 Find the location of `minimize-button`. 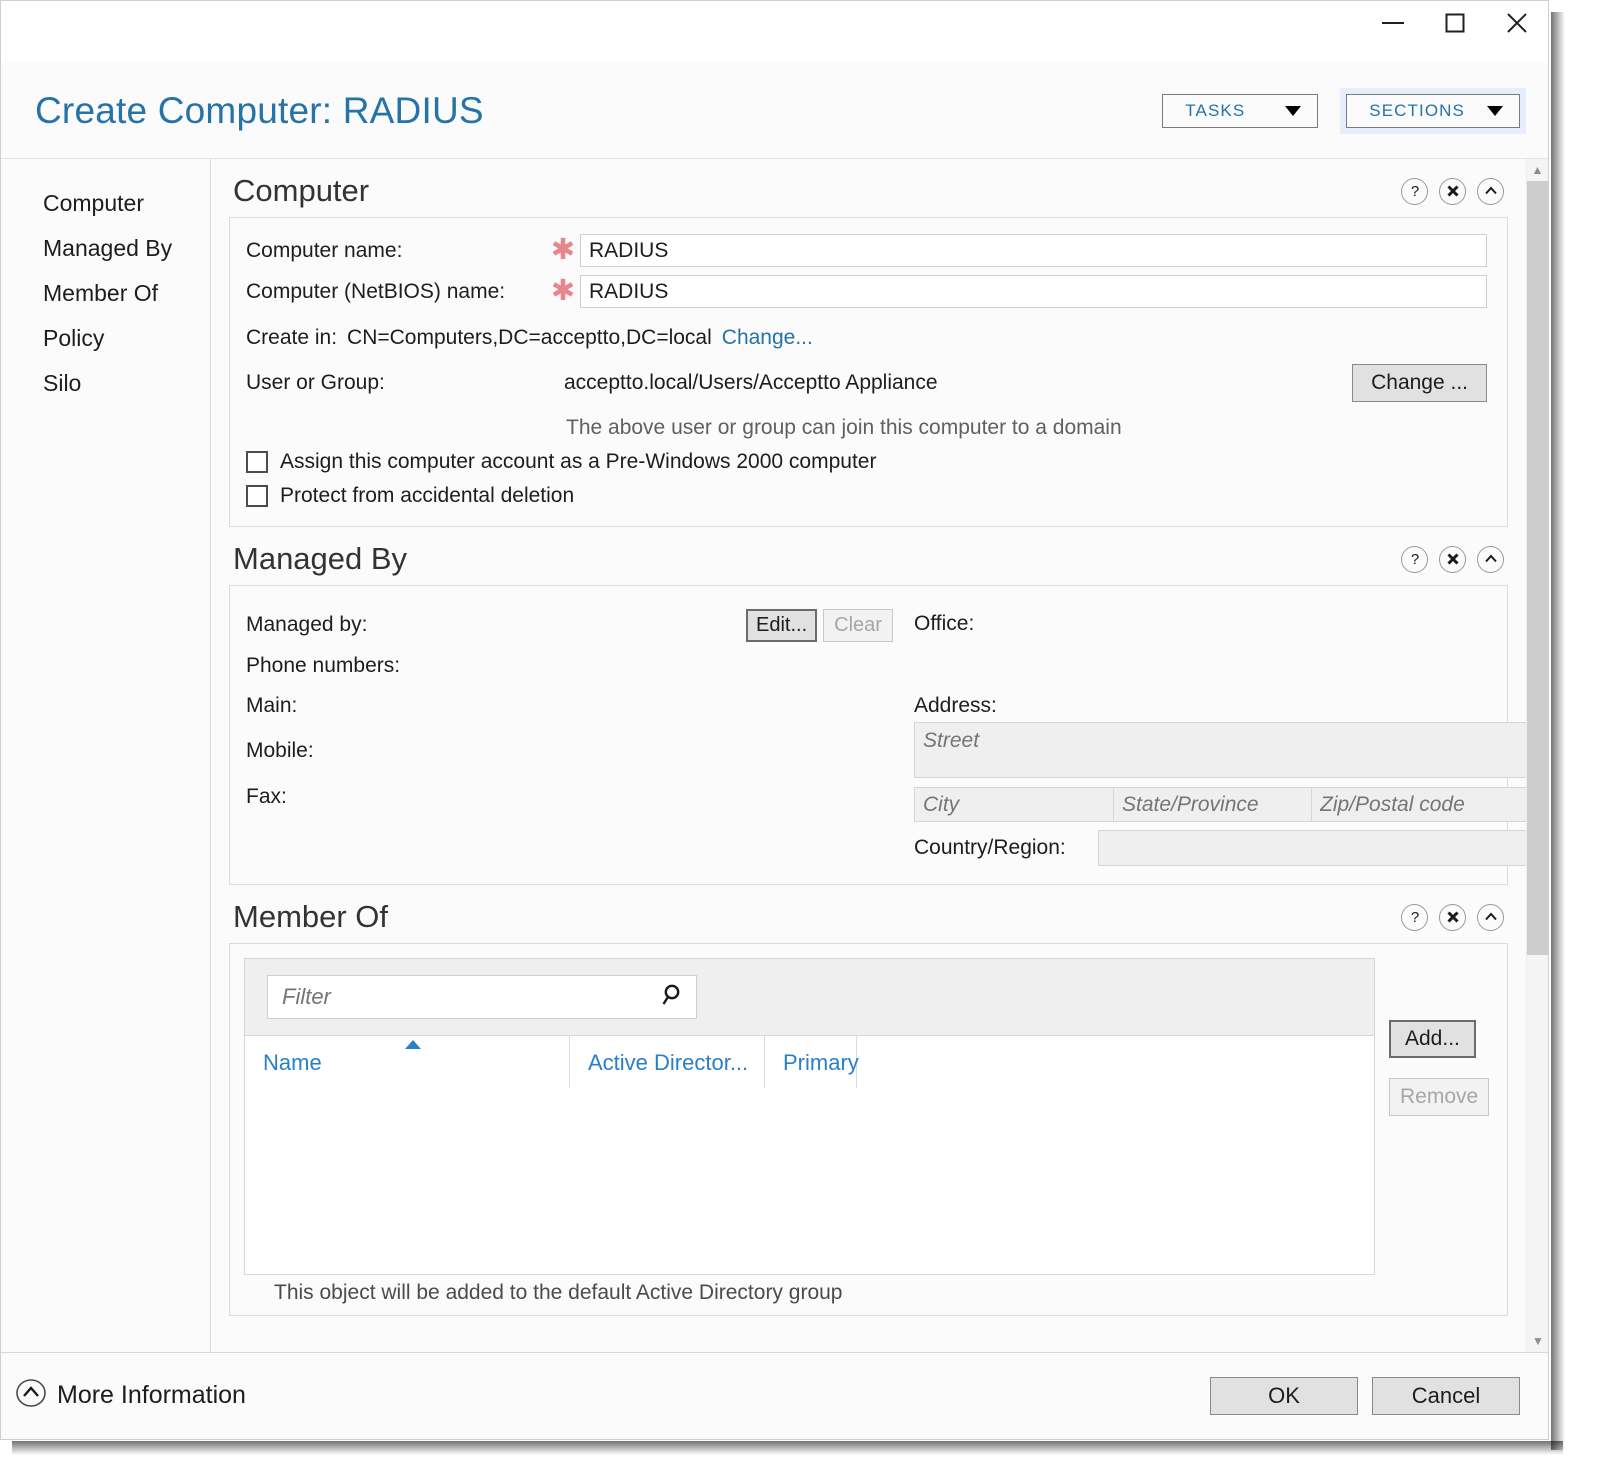

minimize-button is located at coordinates (1393, 23).